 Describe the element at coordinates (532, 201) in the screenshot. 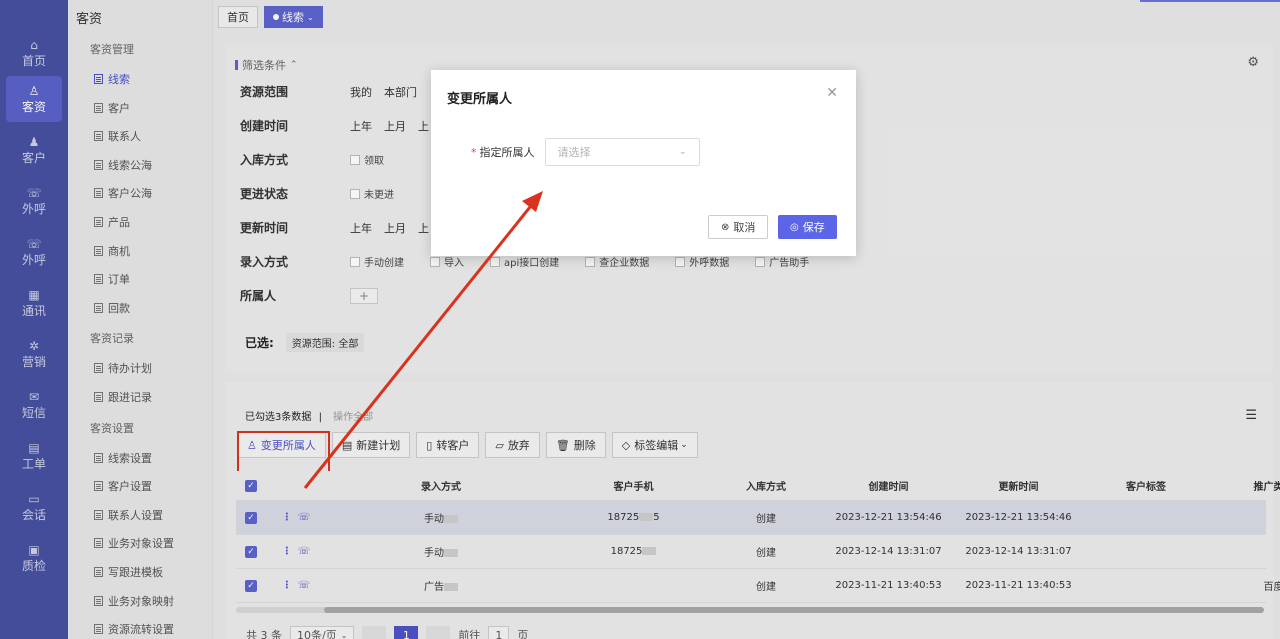

I see `arrow-head` at that location.